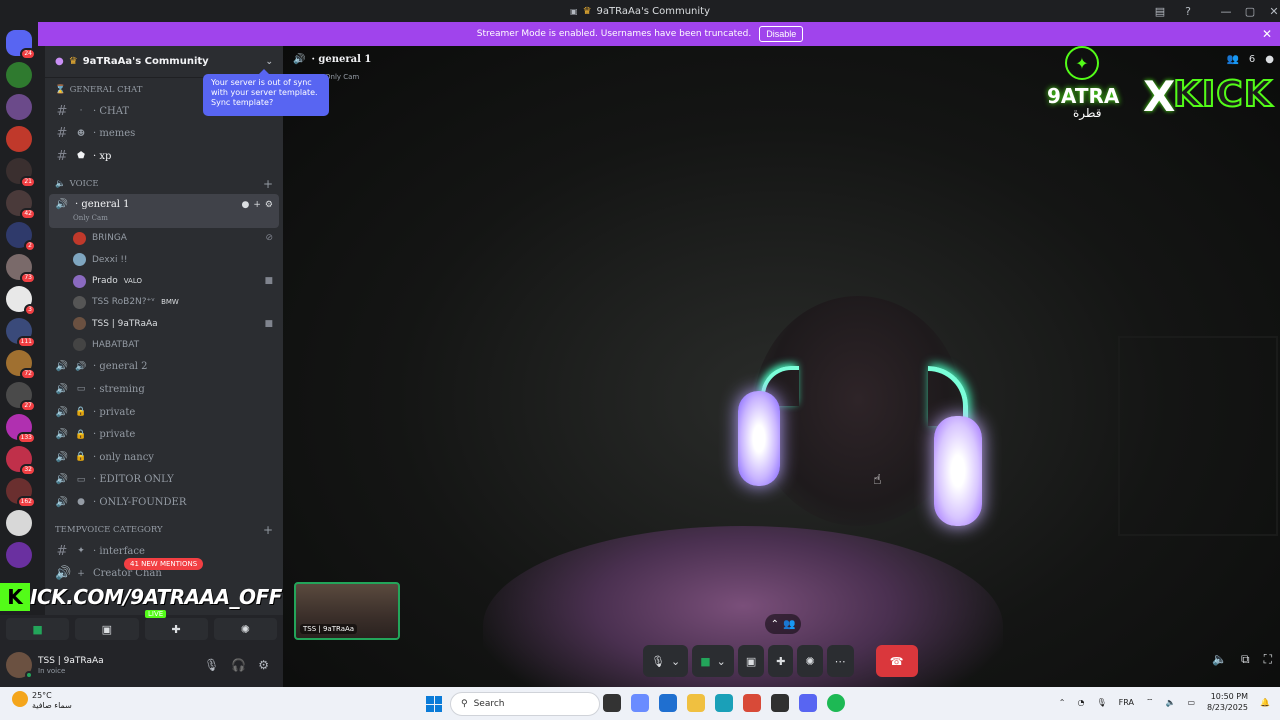 Image resolution: width=1280 pixels, height=720 pixels. Describe the element at coordinates (60, 183) in the screenshot. I see `speaker-icon: 🔈` at that location.